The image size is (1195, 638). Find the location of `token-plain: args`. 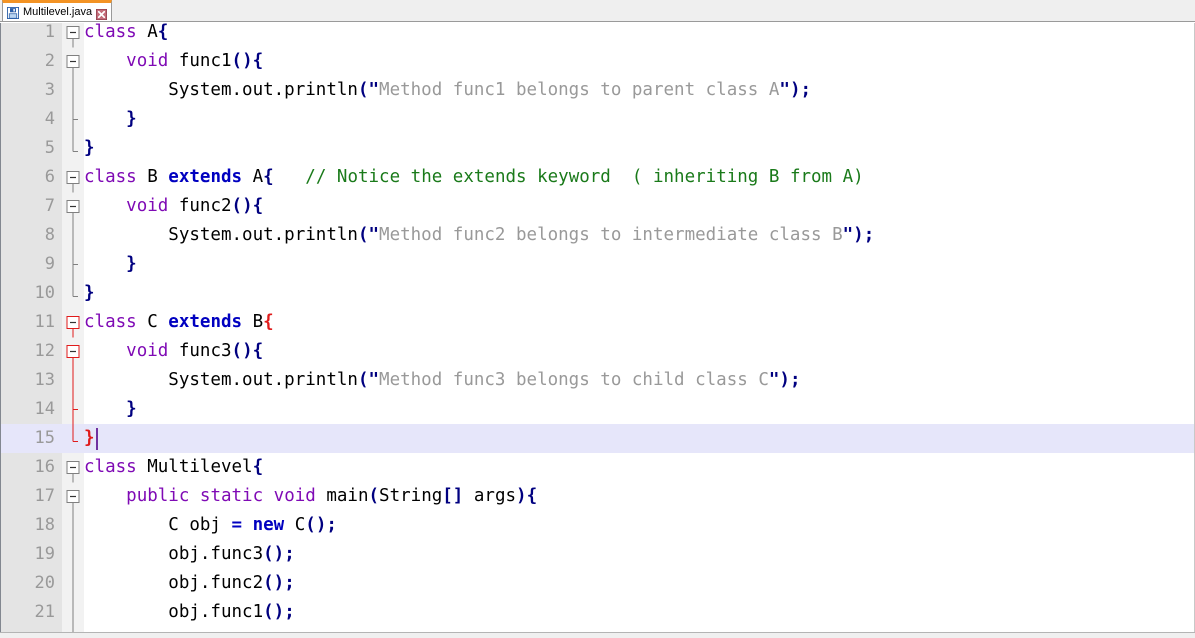

token-plain: args is located at coordinates (490, 496).